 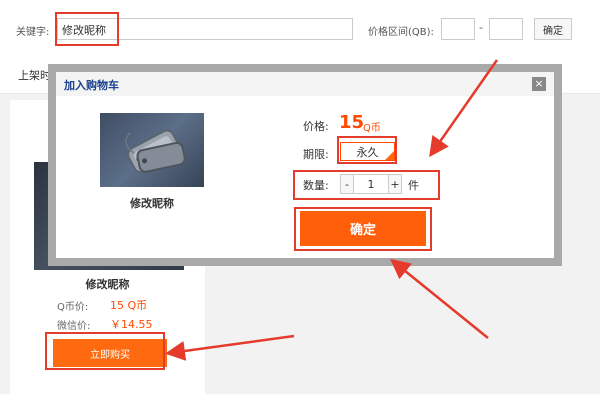 I want to click on quantity-label: 数量:, so click(x=316, y=185).